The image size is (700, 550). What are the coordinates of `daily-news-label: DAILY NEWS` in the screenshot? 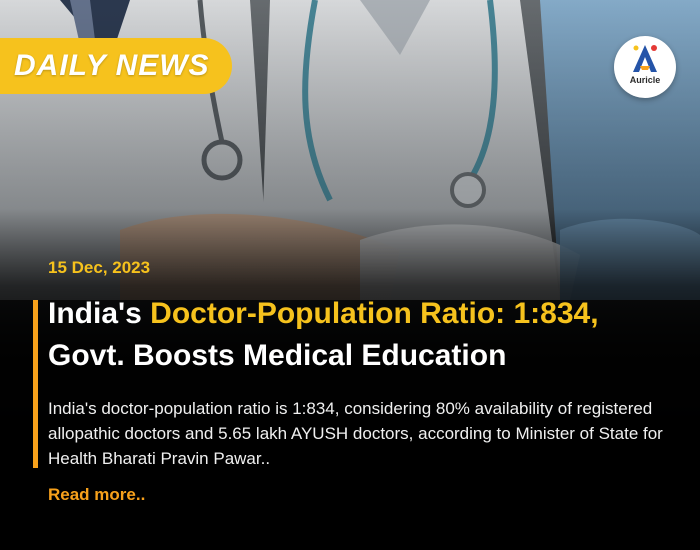 It's located at (112, 65).